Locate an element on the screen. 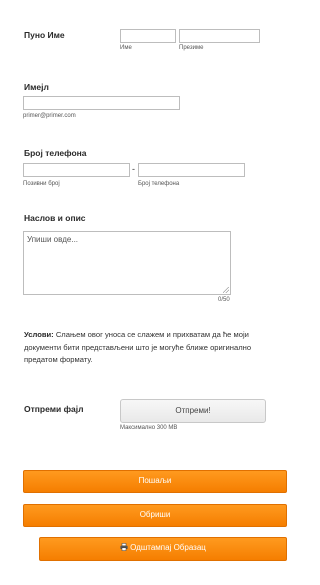  phone-number-sublabel: Број телефона is located at coordinates (159, 184).